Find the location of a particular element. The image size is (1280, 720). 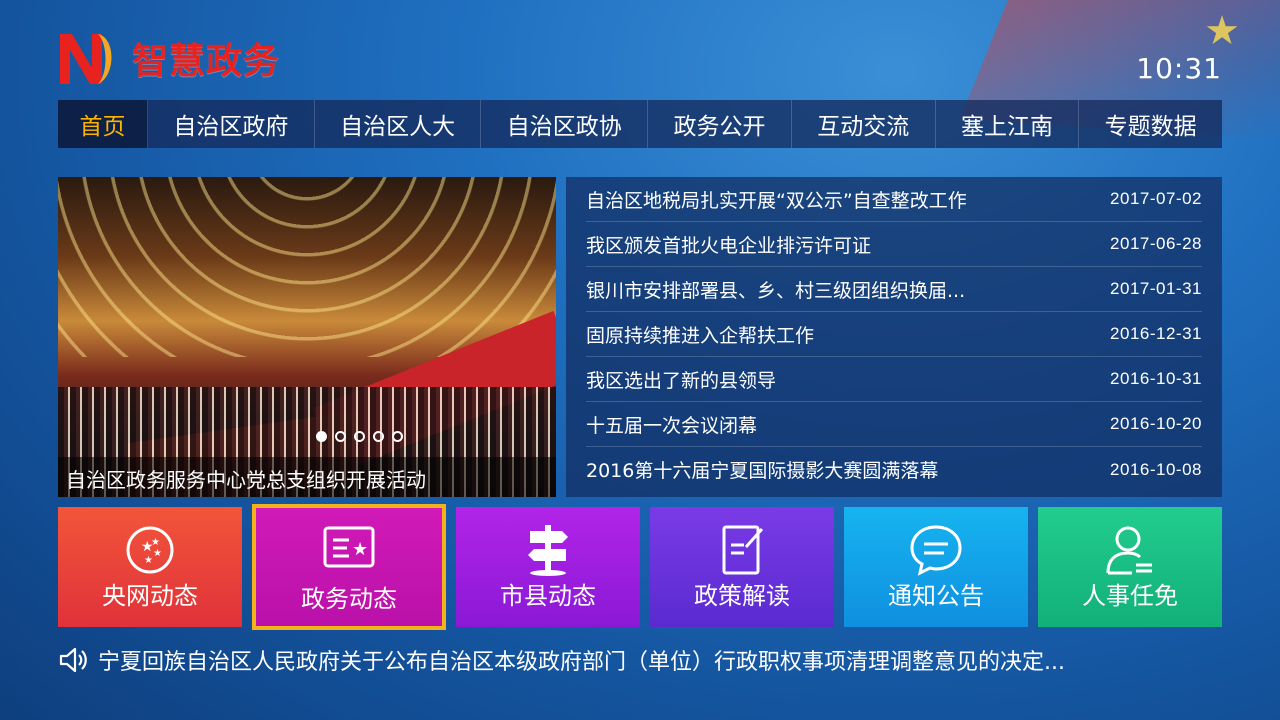

list-item: 自治区地税局扎实开展“双公示”自查整改工作 2017-07-02 is located at coordinates (894, 199).